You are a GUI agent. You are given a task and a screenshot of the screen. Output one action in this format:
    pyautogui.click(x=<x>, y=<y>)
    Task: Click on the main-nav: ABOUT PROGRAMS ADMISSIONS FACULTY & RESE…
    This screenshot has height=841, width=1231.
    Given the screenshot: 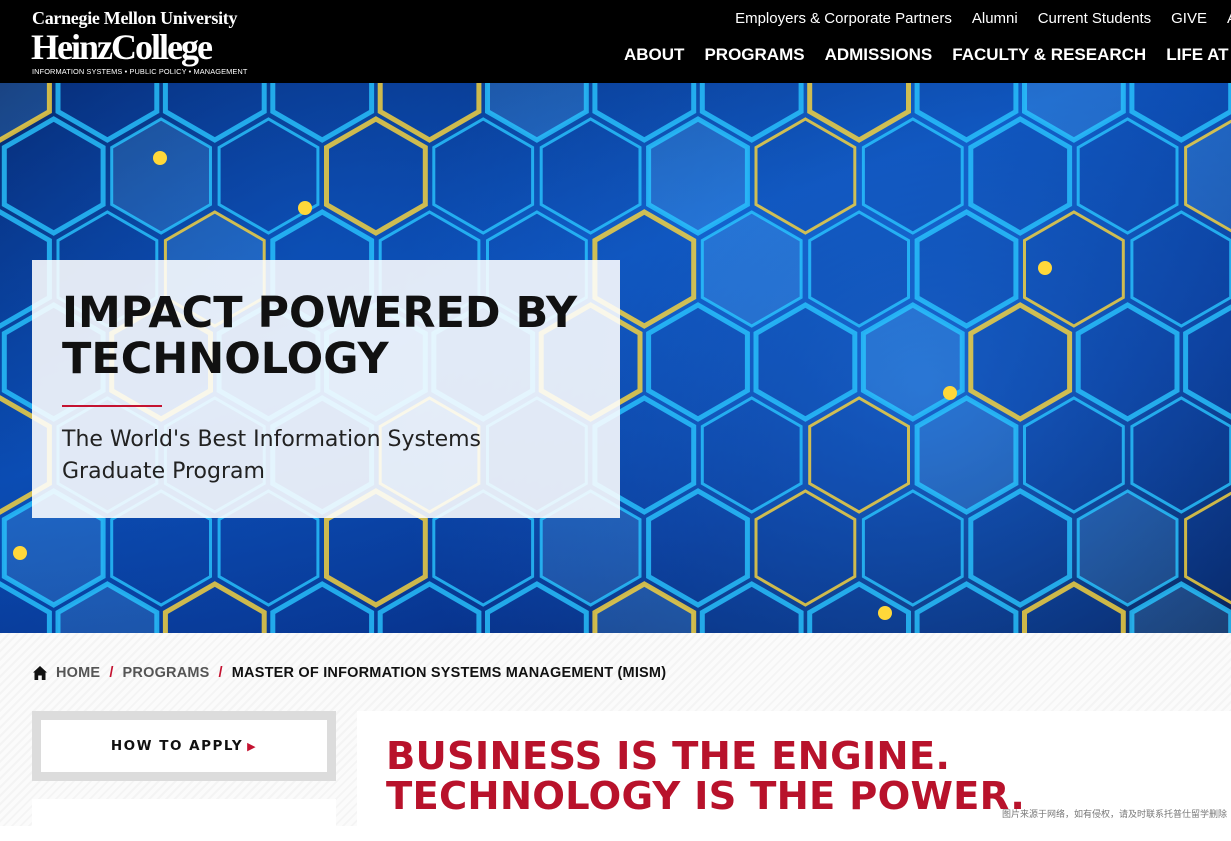 What is the action you would take?
    pyautogui.click(x=927, y=56)
    